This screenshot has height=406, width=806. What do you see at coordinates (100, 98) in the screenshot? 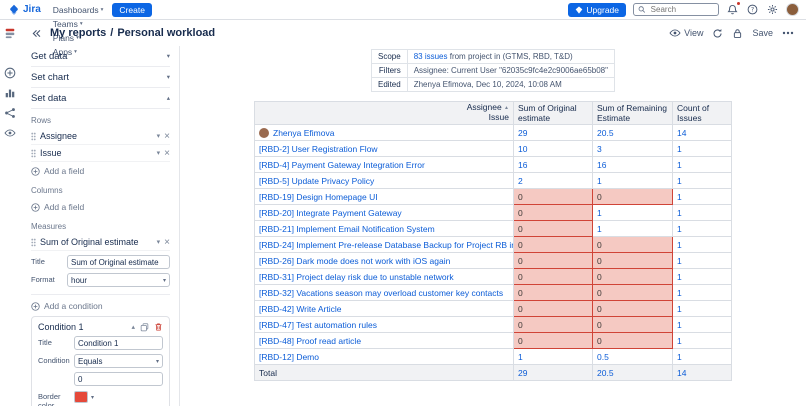
I see `section-set-data: Set data ▴` at bounding box center [100, 98].